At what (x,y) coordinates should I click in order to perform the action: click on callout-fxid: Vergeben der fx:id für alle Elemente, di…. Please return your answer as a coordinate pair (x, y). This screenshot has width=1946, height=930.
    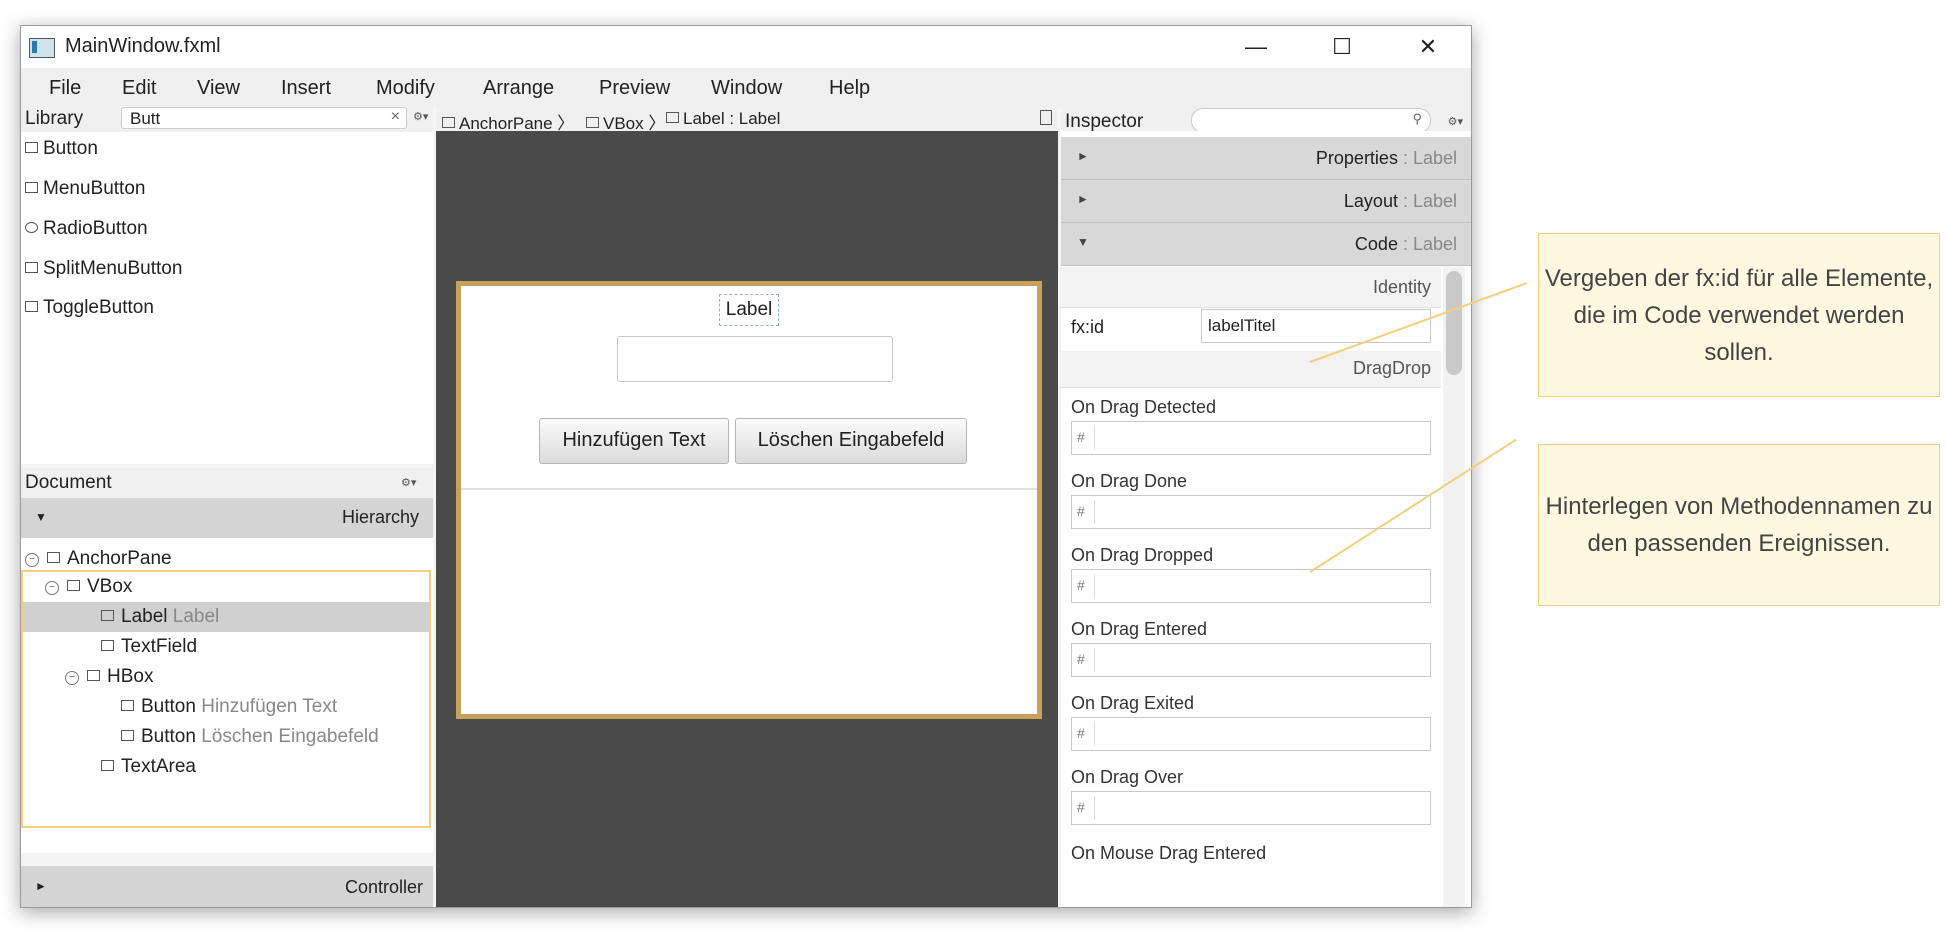
    Looking at the image, I should click on (1739, 315).